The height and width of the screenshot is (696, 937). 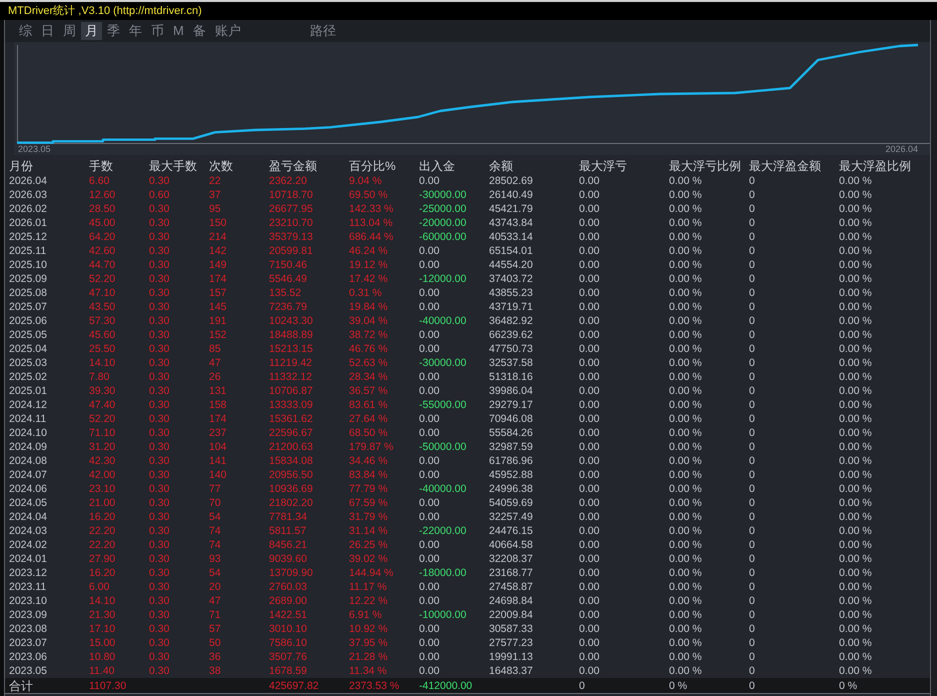 What do you see at coordinates (113, 31) in the screenshot?
I see `tab: 季` at bounding box center [113, 31].